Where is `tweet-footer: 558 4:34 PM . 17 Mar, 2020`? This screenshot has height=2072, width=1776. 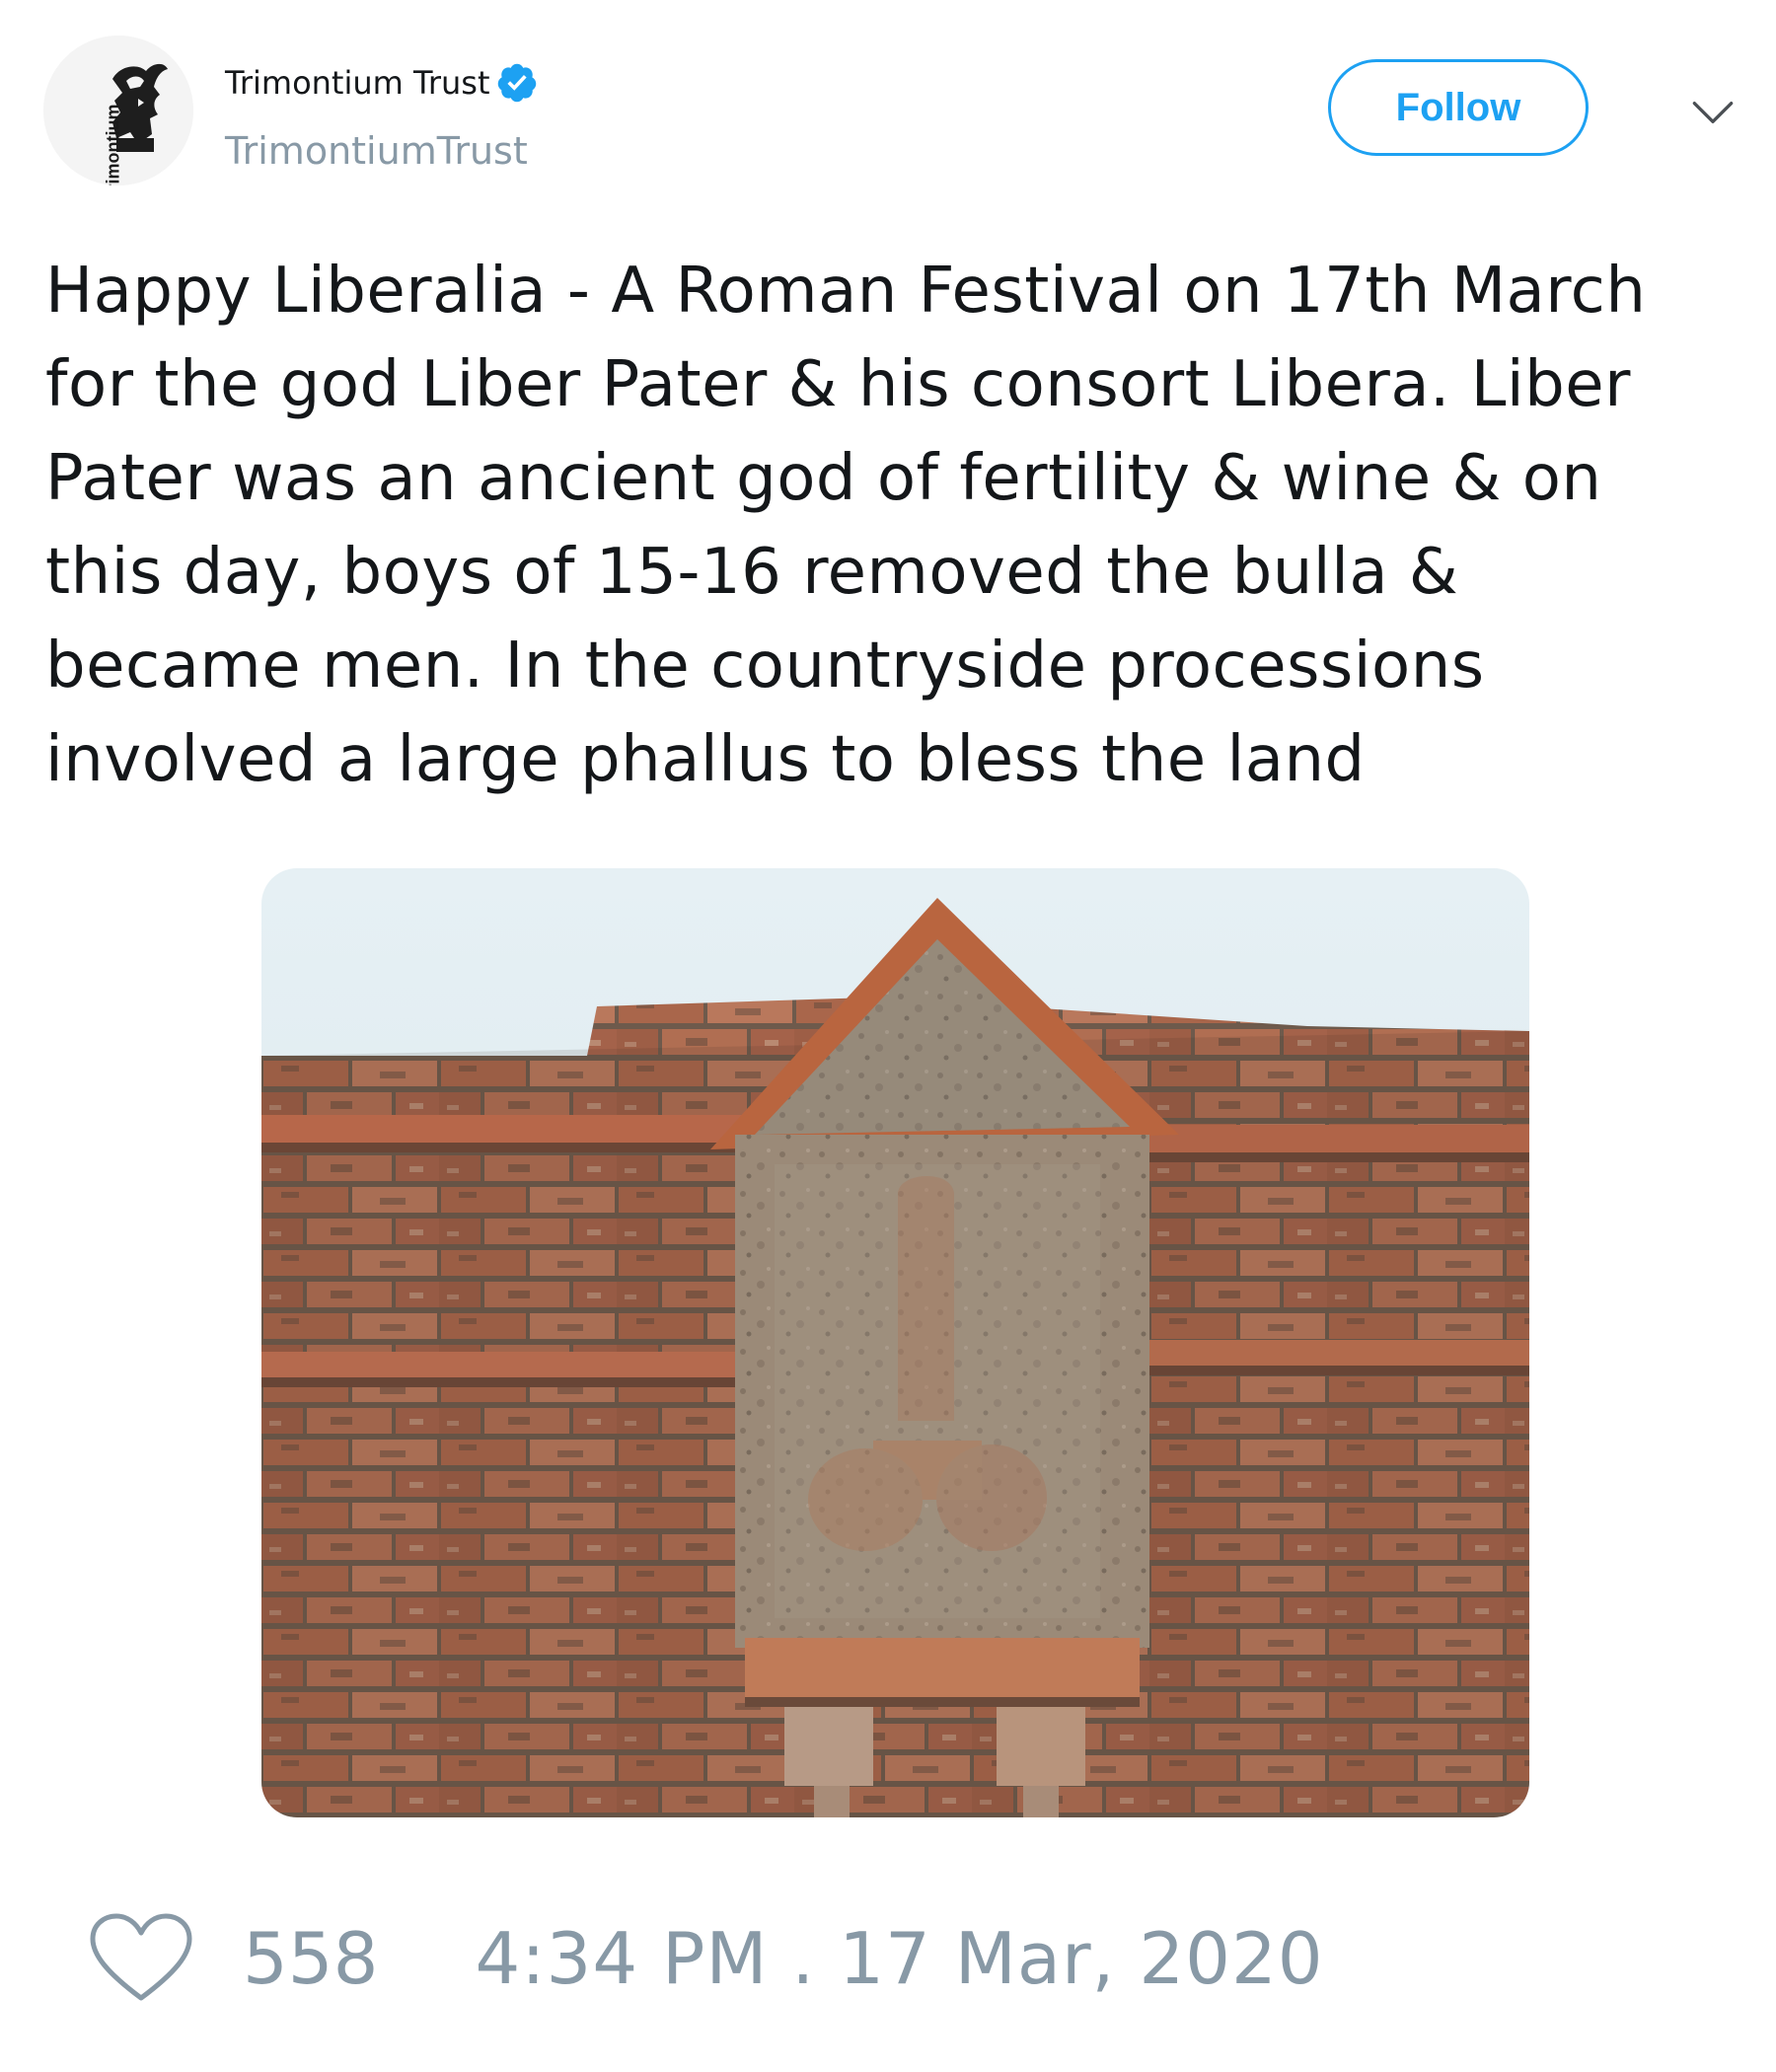 tweet-footer: 558 4:34 PM . 17 Mar, 2020 is located at coordinates (706, 1959).